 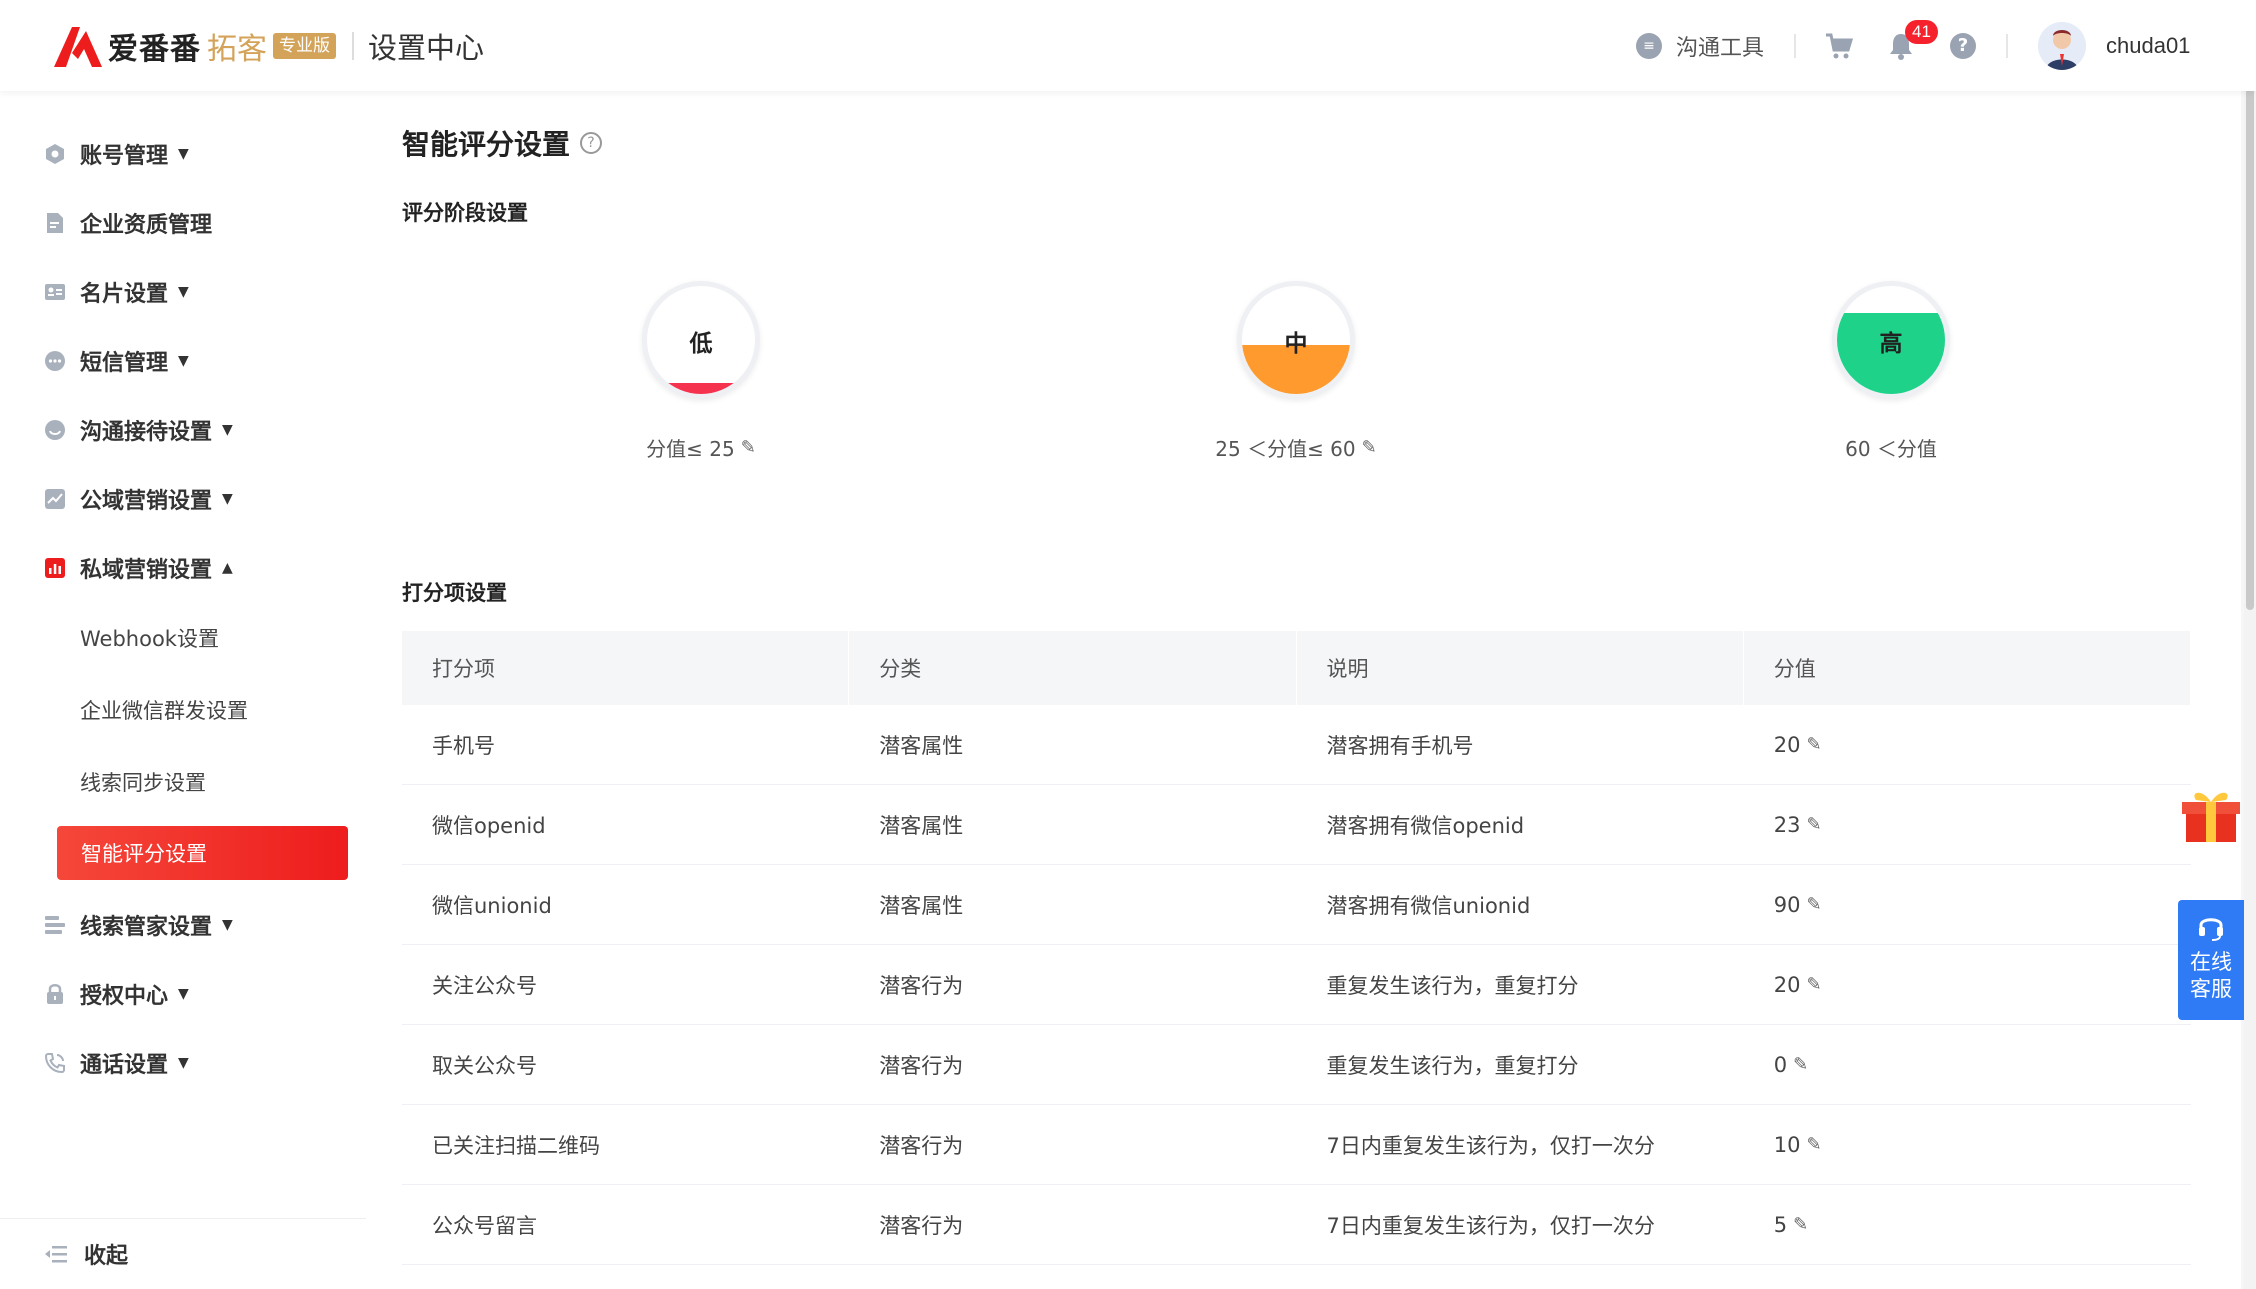 I want to click on column-header: 分值, so click(x=1967, y=668).